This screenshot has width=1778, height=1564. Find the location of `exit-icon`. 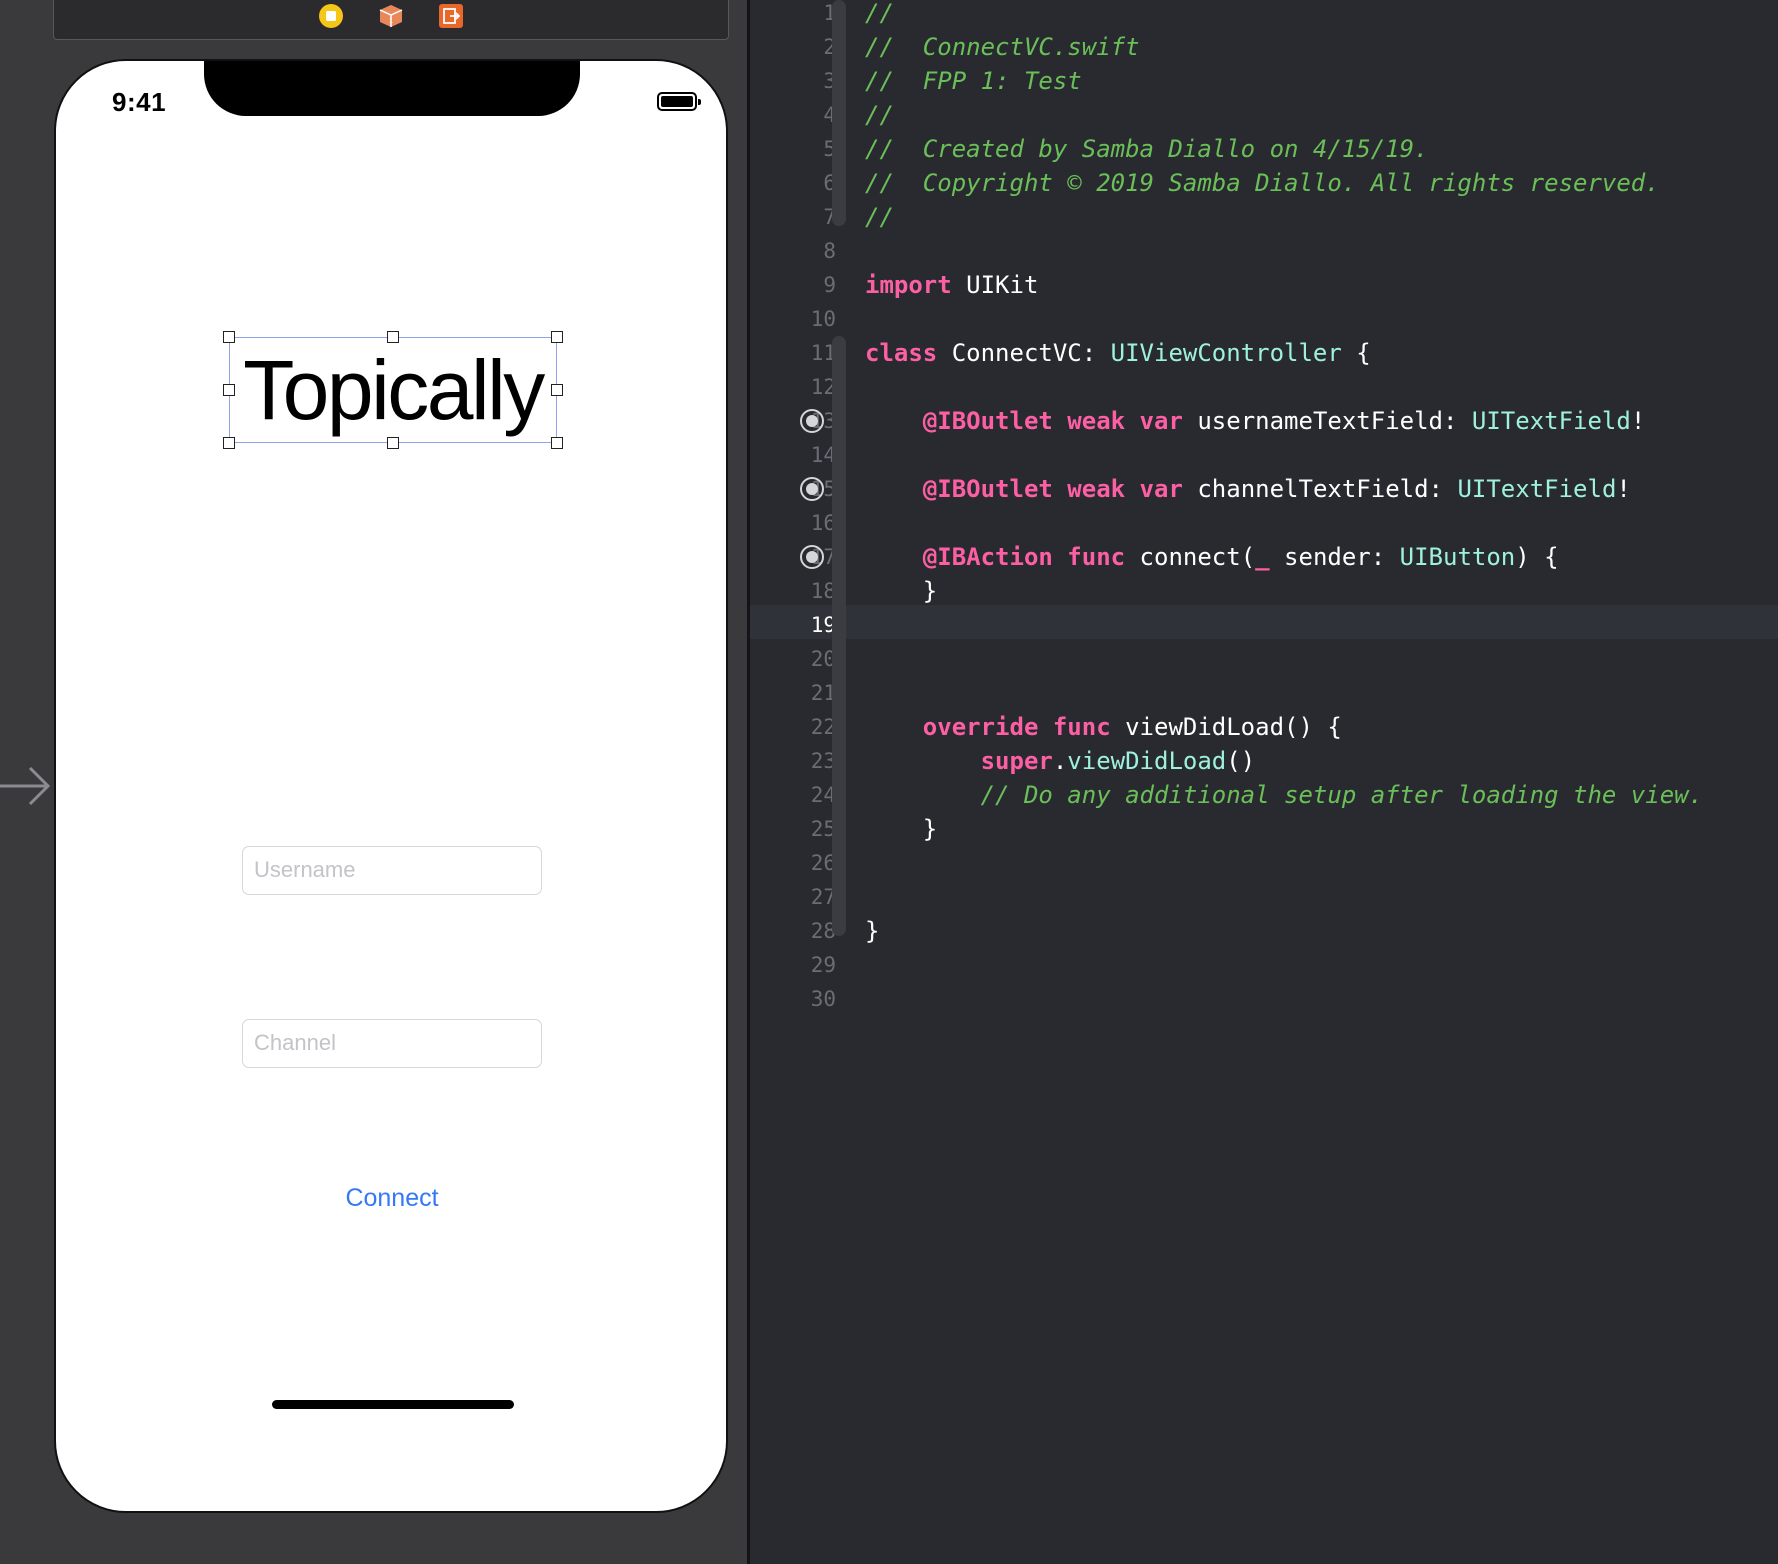

exit-icon is located at coordinates (451, 16).